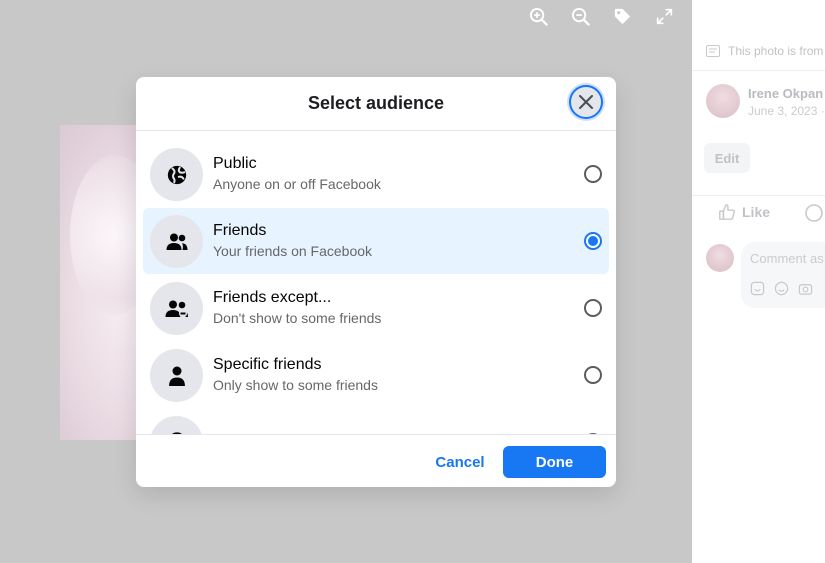 The width and height of the screenshot is (825, 563). What do you see at coordinates (176, 241) in the screenshot?
I see `friends-icon` at bounding box center [176, 241].